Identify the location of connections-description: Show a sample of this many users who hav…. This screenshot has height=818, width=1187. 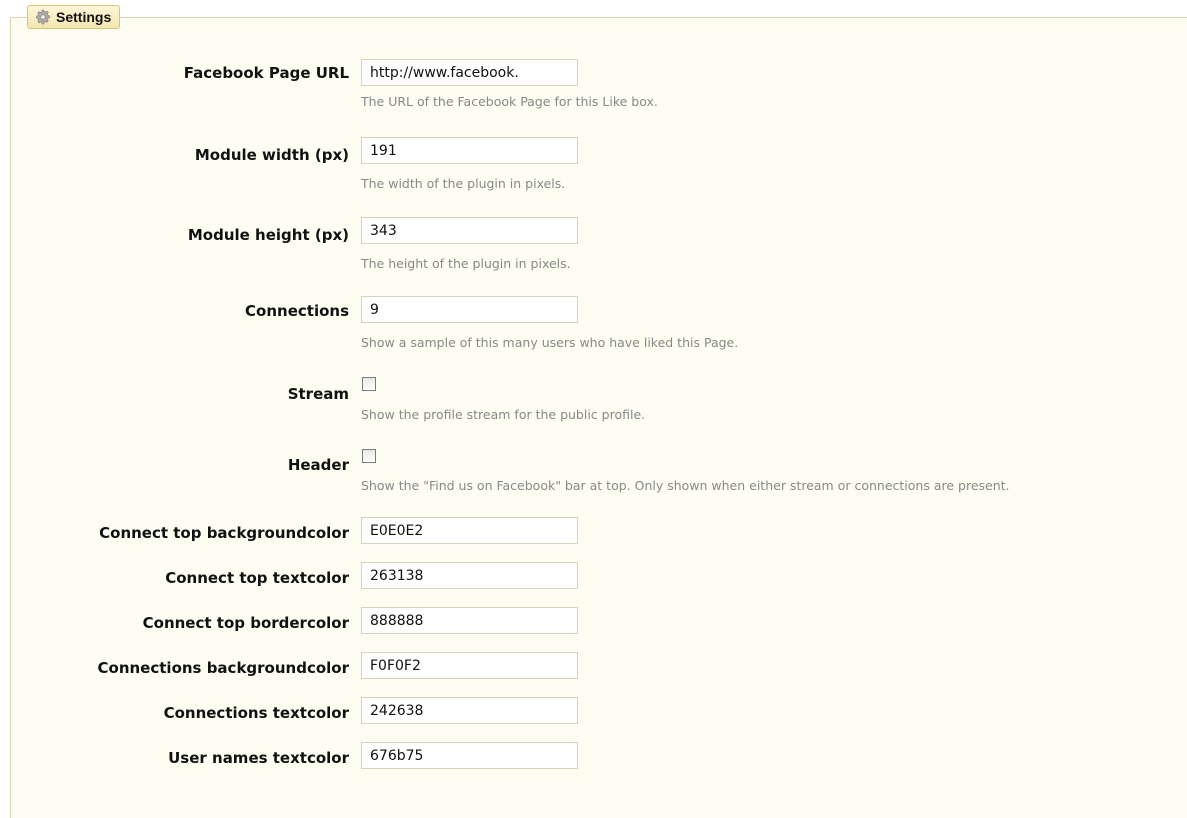
(550, 342).